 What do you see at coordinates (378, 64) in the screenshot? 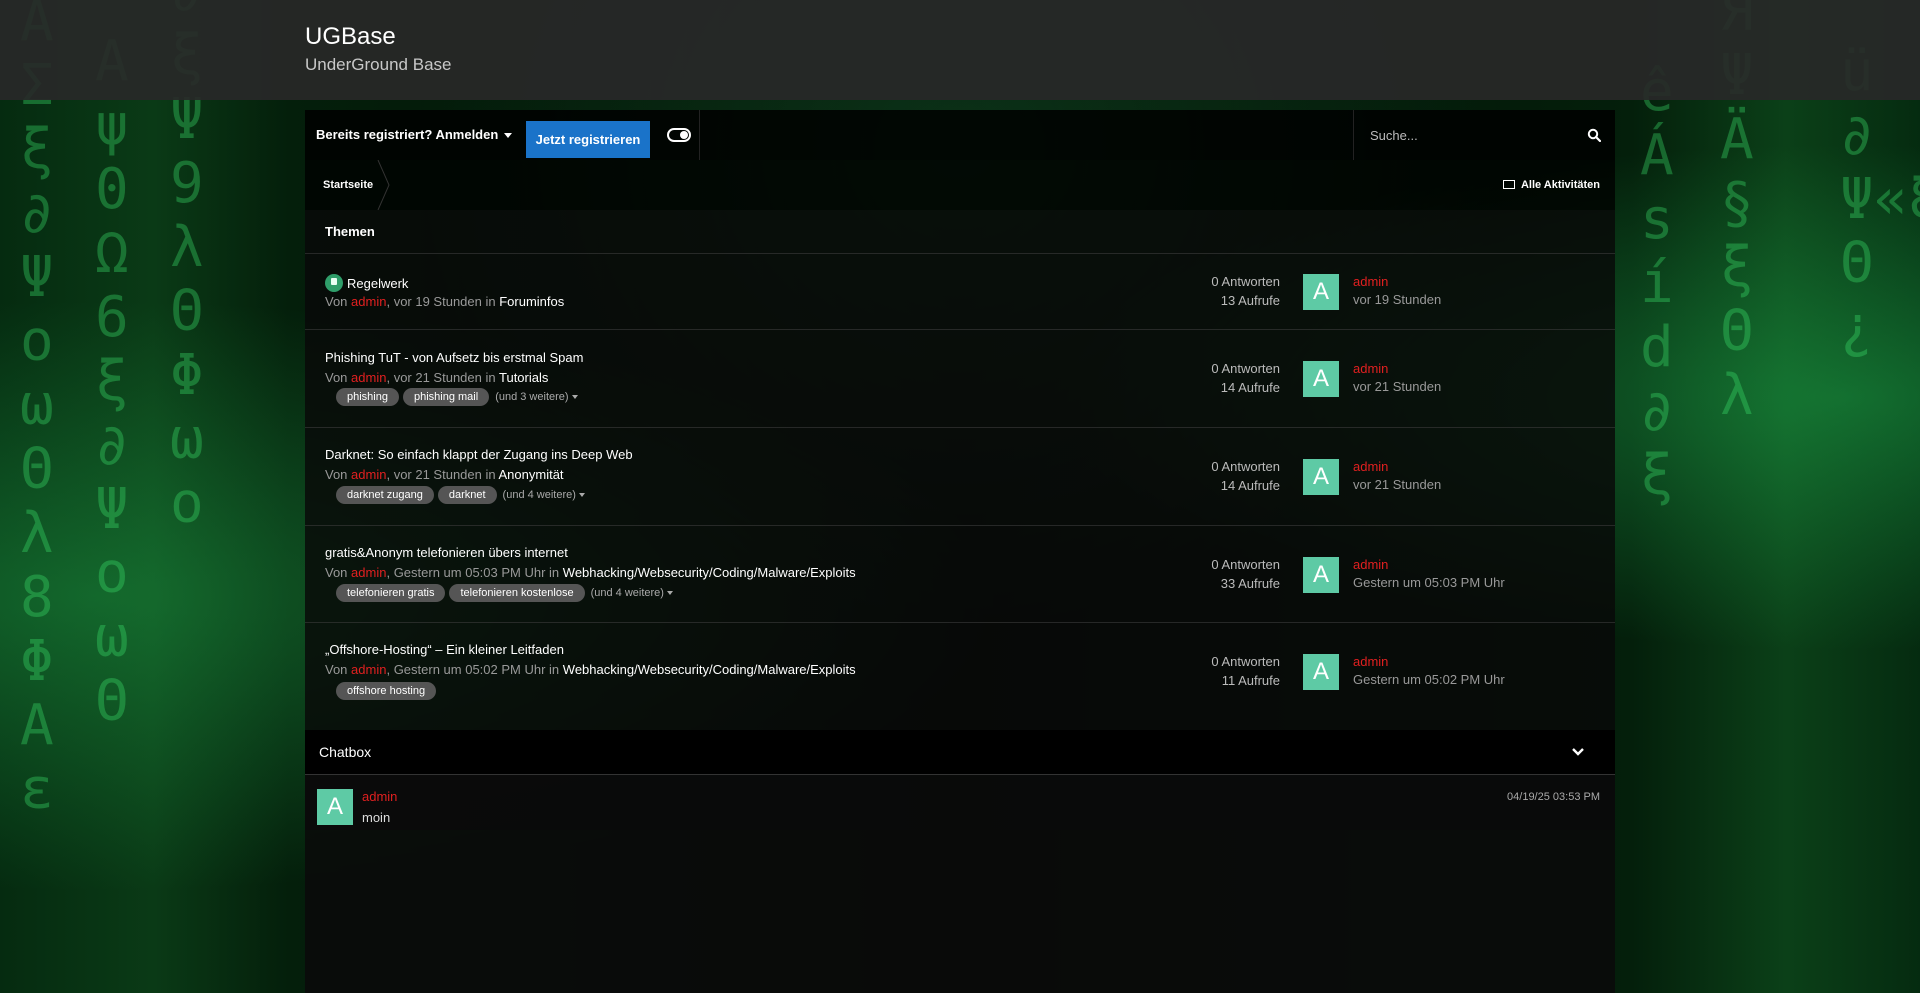
I see `site-subtitle: UnderGround Base` at bounding box center [378, 64].